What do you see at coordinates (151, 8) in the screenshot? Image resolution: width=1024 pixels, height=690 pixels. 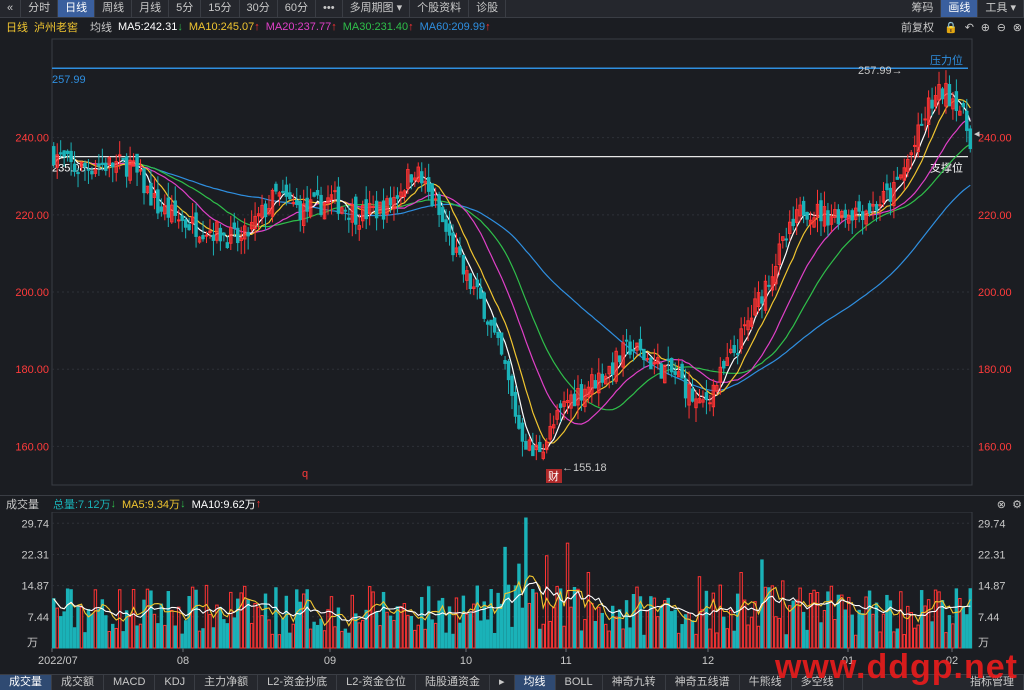 I see `period-tab: 月线` at bounding box center [151, 8].